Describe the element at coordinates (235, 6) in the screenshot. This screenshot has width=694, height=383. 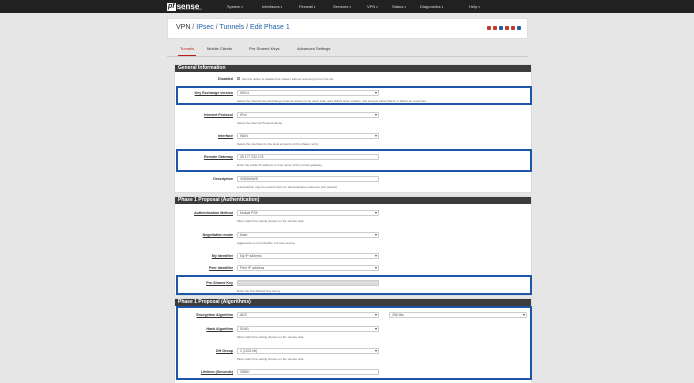
I see `menu-system: System ▾` at that location.